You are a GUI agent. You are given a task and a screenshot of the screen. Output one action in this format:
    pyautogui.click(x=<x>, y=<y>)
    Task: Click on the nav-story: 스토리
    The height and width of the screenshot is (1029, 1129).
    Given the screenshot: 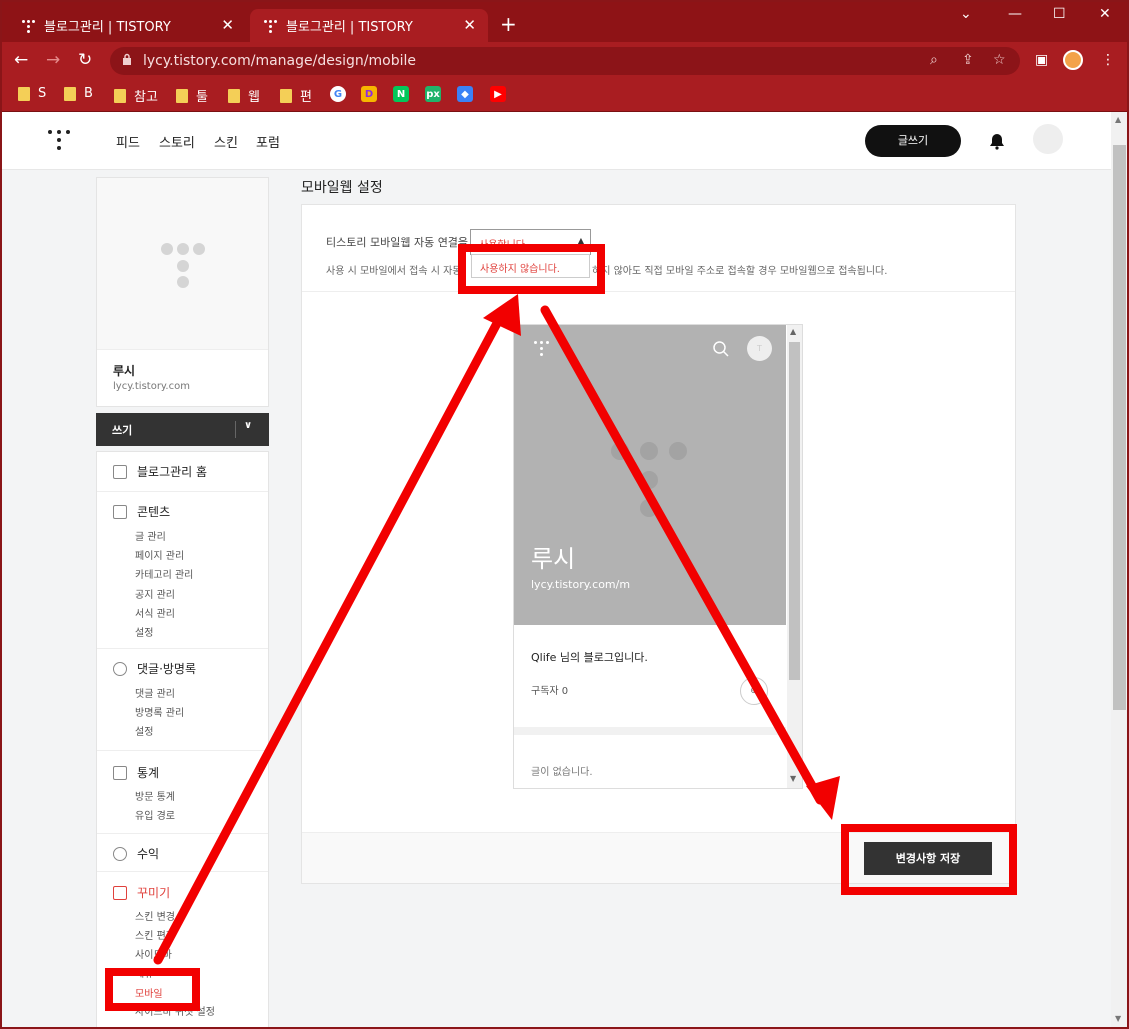 What is the action you would take?
    pyautogui.click(x=177, y=141)
    